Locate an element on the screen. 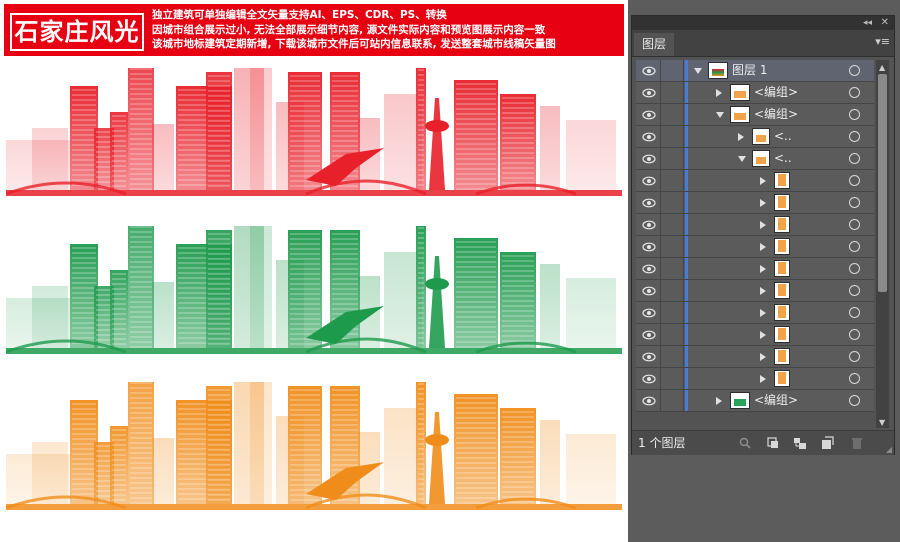 Image resolution: width=900 pixels, height=542 pixels. new-layer-icon is located at coordinates (827, 443).